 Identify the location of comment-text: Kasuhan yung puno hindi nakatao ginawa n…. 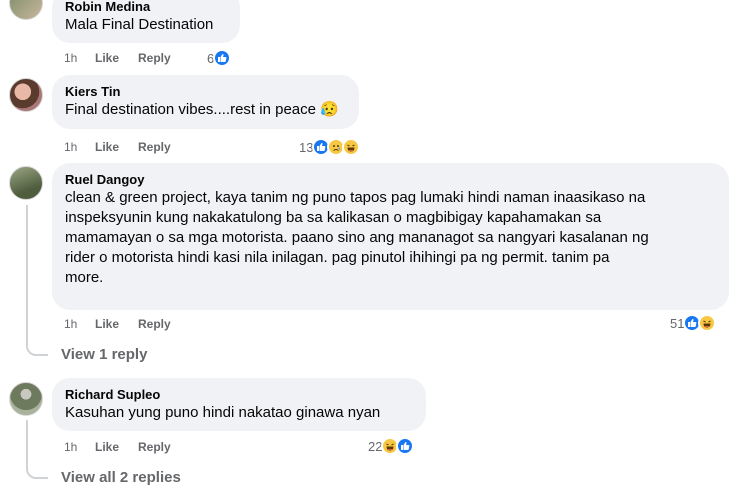
(223, 412).